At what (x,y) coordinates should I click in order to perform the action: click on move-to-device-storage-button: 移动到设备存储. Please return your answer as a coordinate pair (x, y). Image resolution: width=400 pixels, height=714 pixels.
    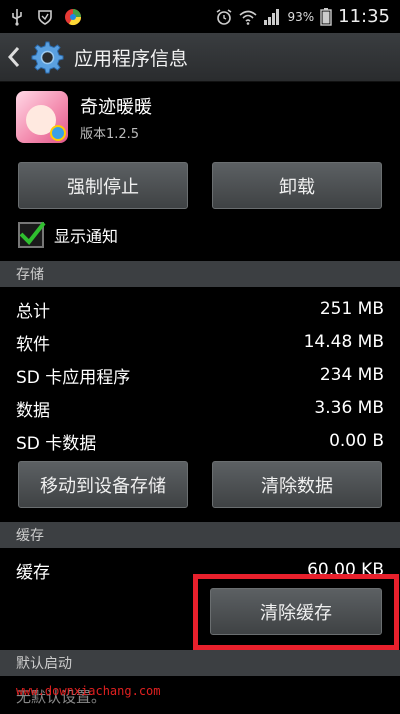
    Looking at the image, I should click on (103, 484).